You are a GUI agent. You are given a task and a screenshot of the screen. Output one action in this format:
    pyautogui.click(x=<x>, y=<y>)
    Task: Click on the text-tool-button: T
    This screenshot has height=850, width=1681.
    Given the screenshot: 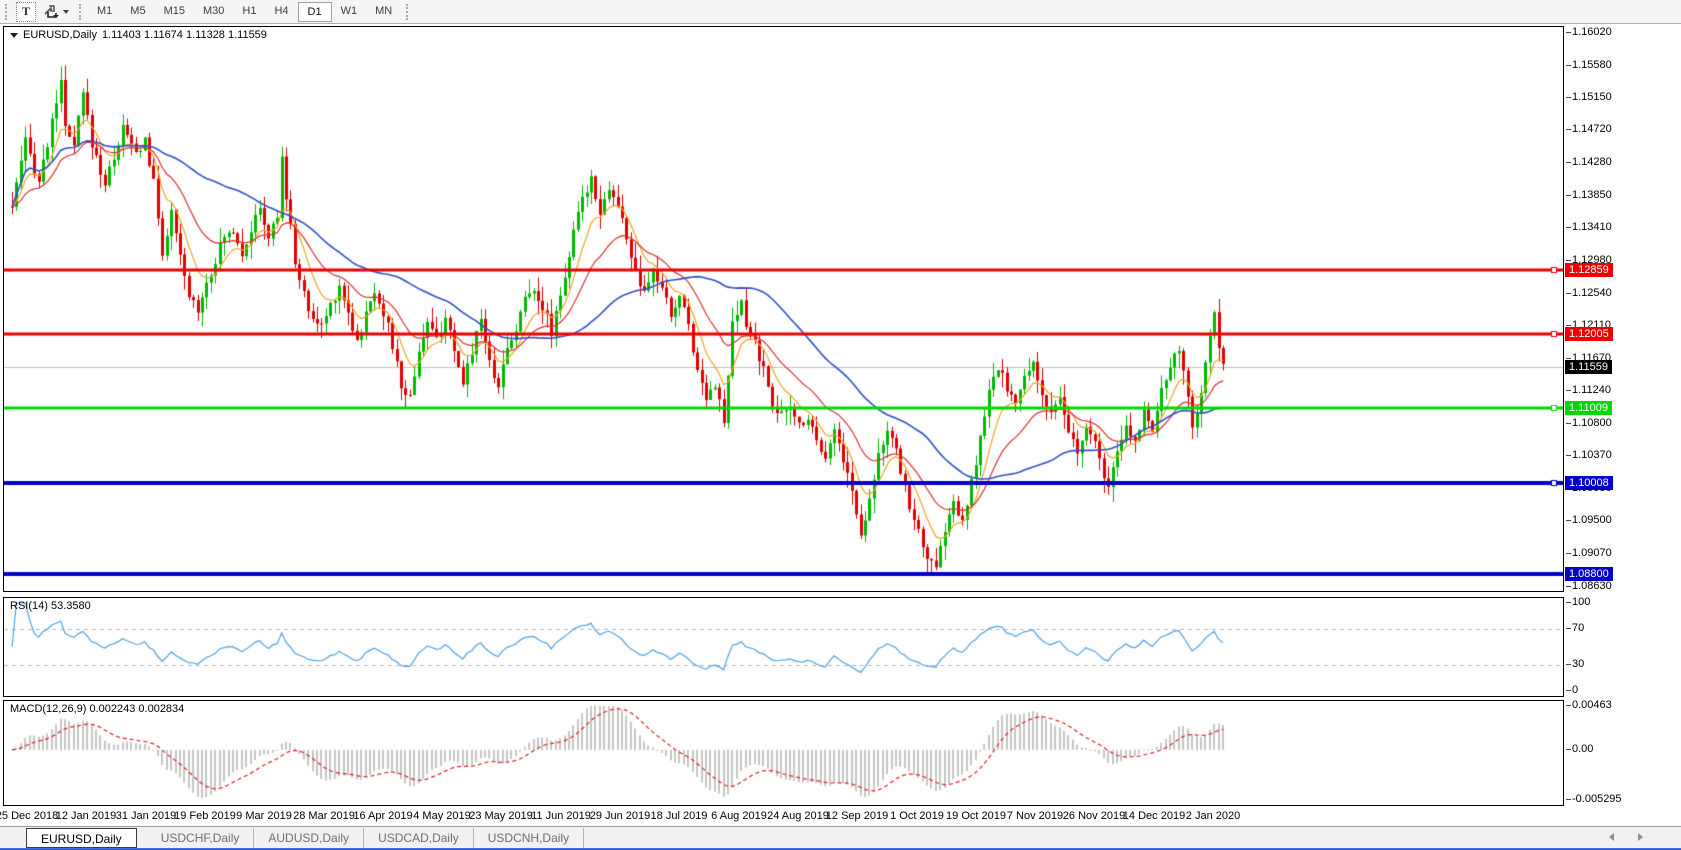 What is the action you would take?
    pyautogui.click(x=26, y=11)
    